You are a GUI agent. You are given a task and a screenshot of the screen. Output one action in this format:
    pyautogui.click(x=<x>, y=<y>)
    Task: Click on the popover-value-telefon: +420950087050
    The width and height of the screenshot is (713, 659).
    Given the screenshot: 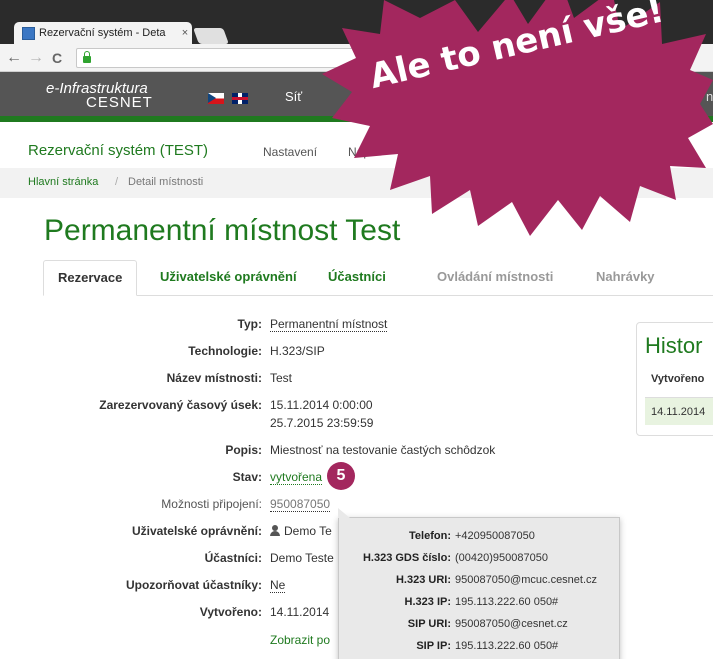 What is the action you would take?
    pyautogui.click(x=495, y=536)
    